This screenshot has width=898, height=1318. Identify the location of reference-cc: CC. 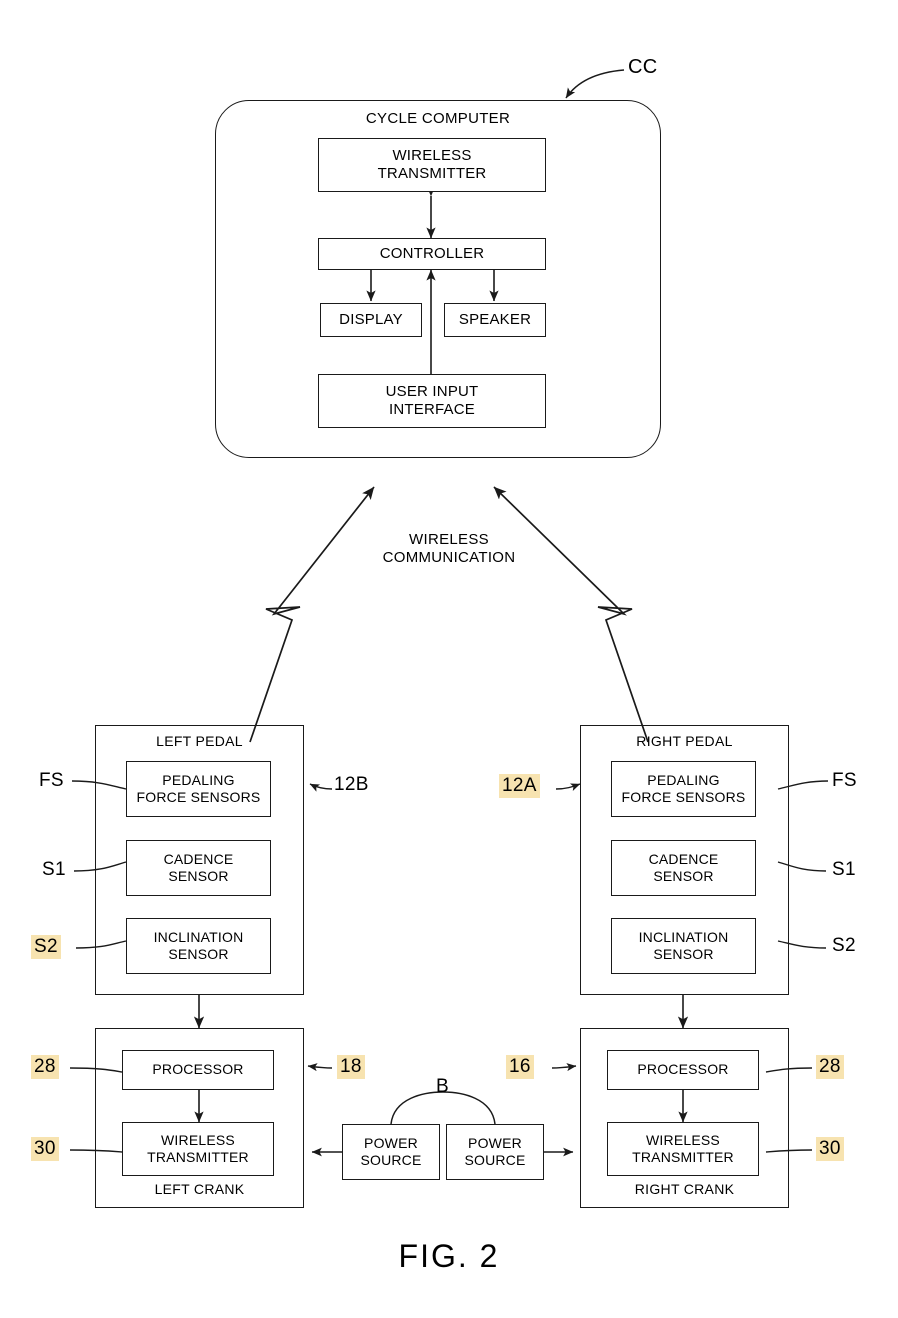
(643, 67).